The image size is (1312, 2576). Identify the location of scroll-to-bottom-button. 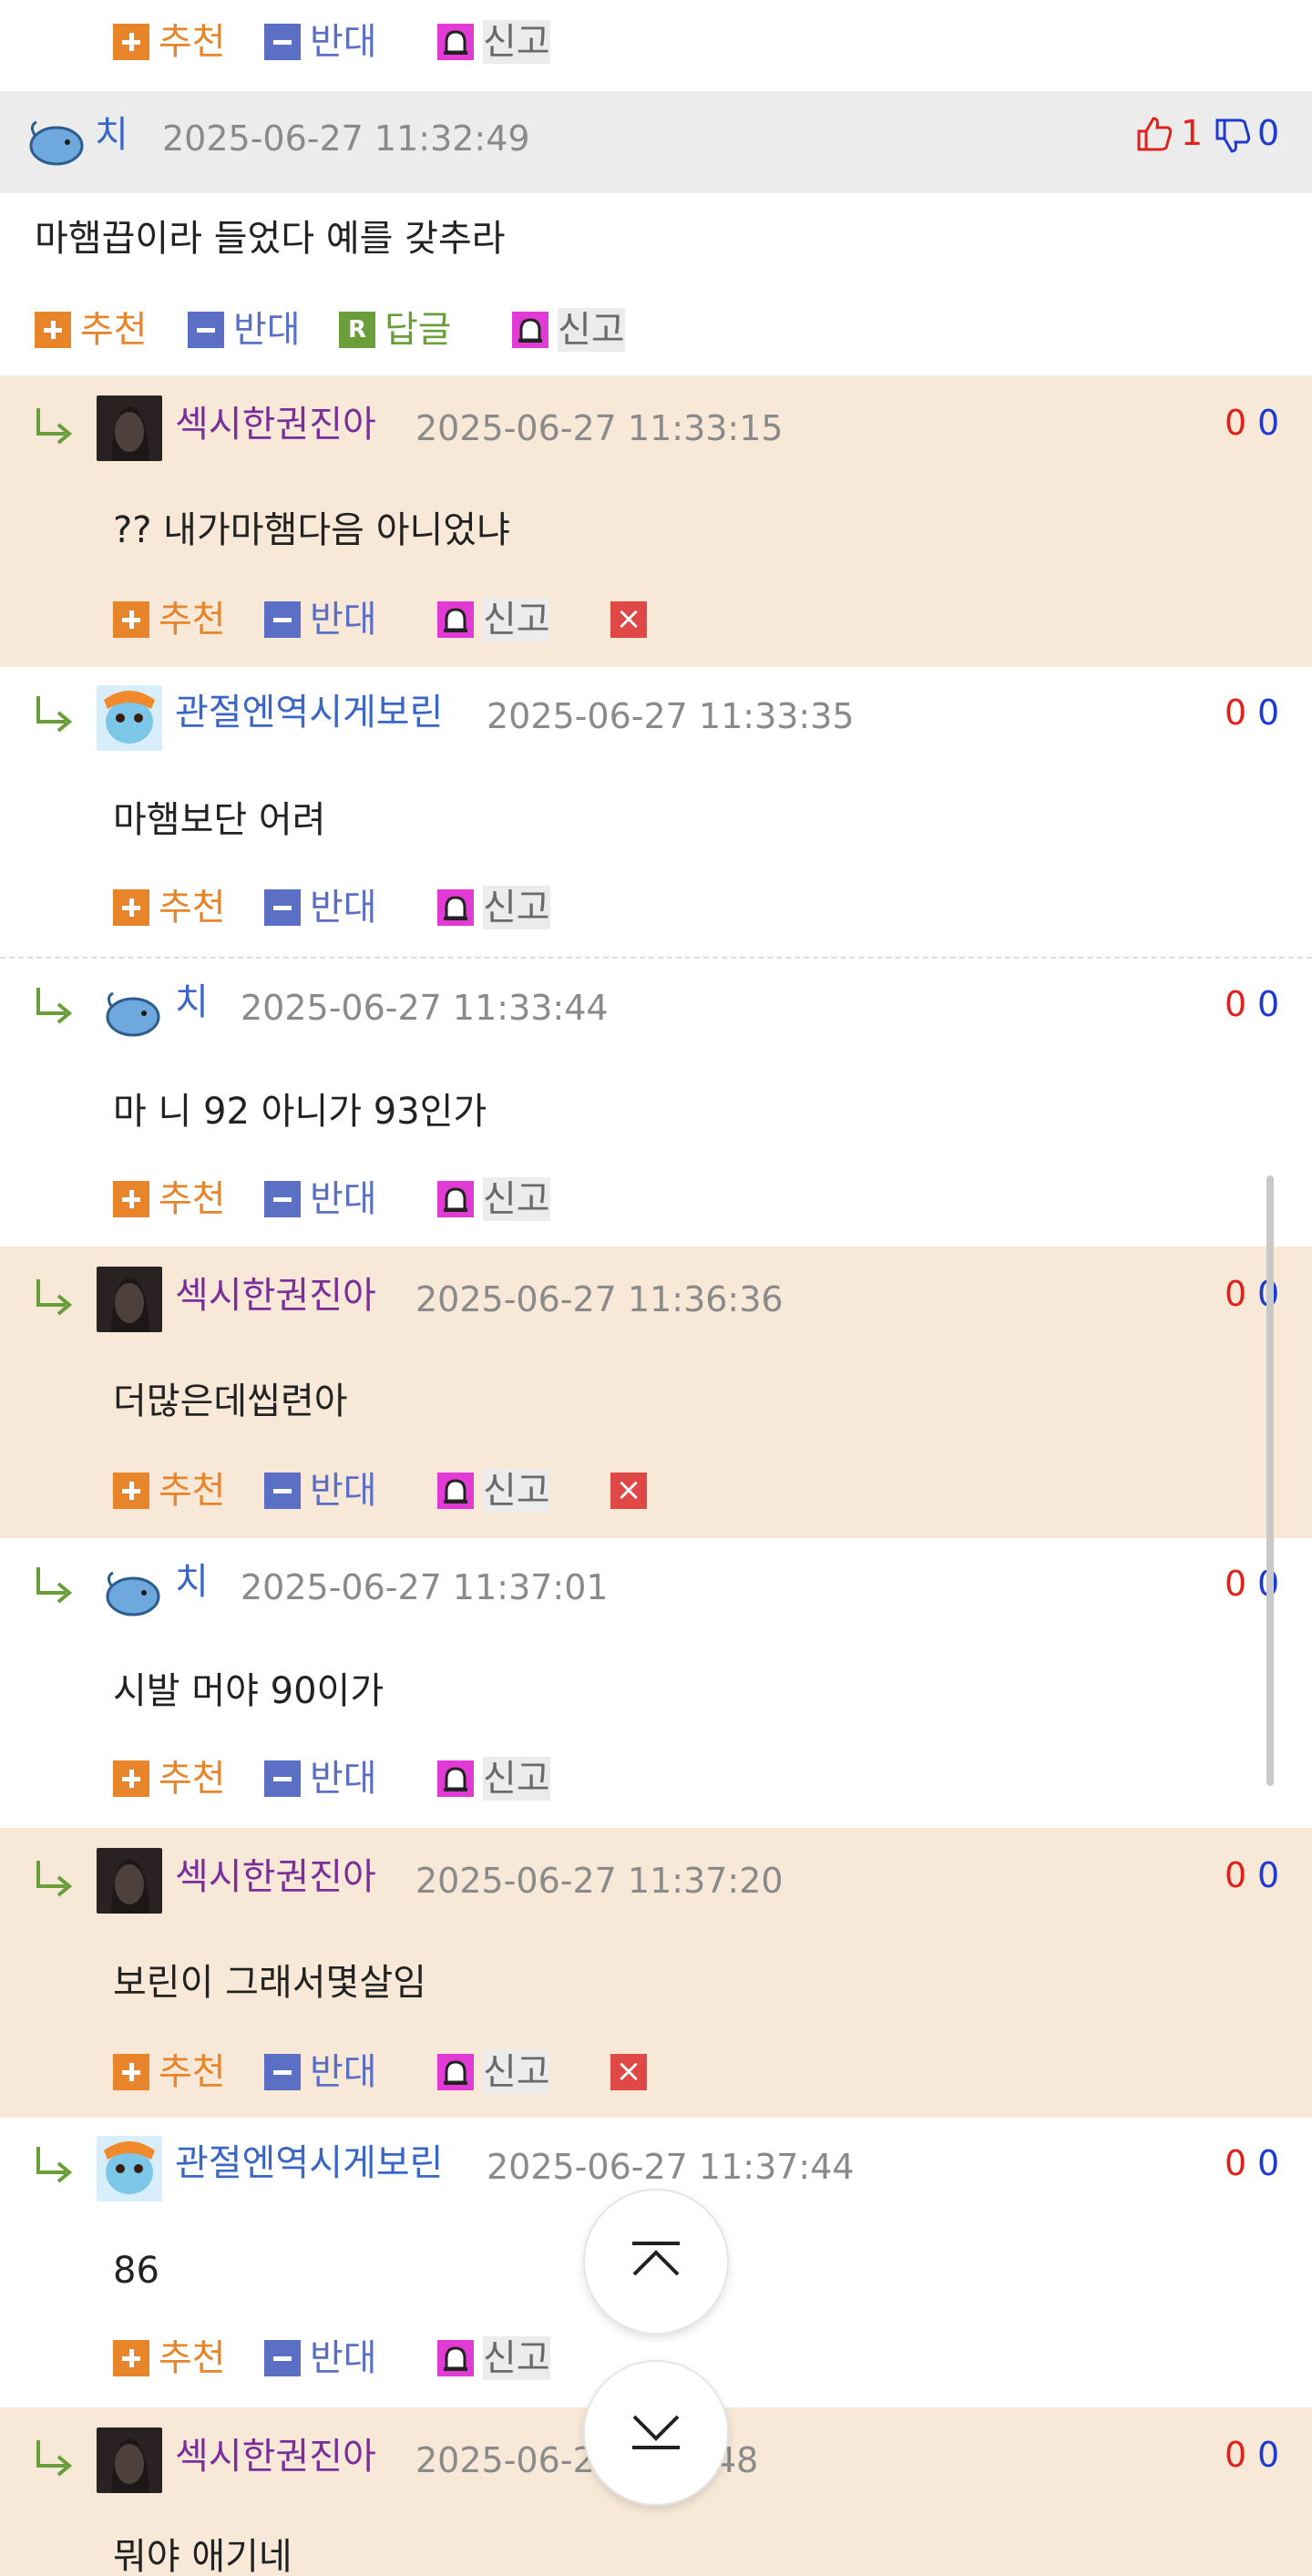
(656, 2433).